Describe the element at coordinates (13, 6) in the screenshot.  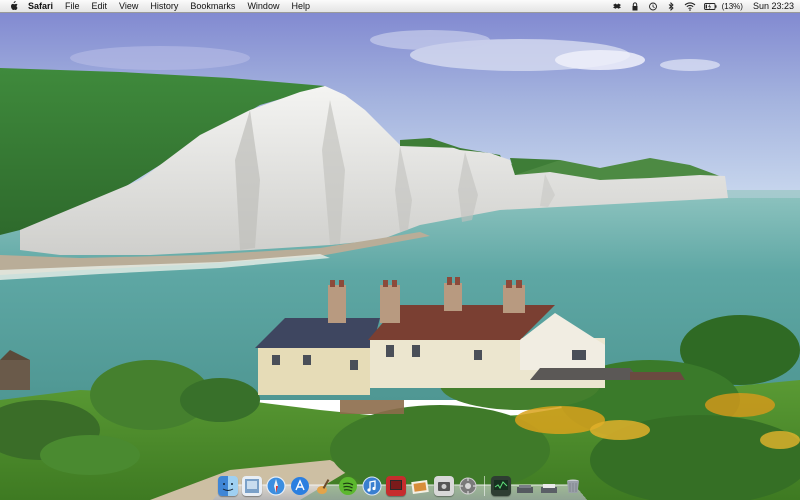
I see `apple-logo-icon` at that location.